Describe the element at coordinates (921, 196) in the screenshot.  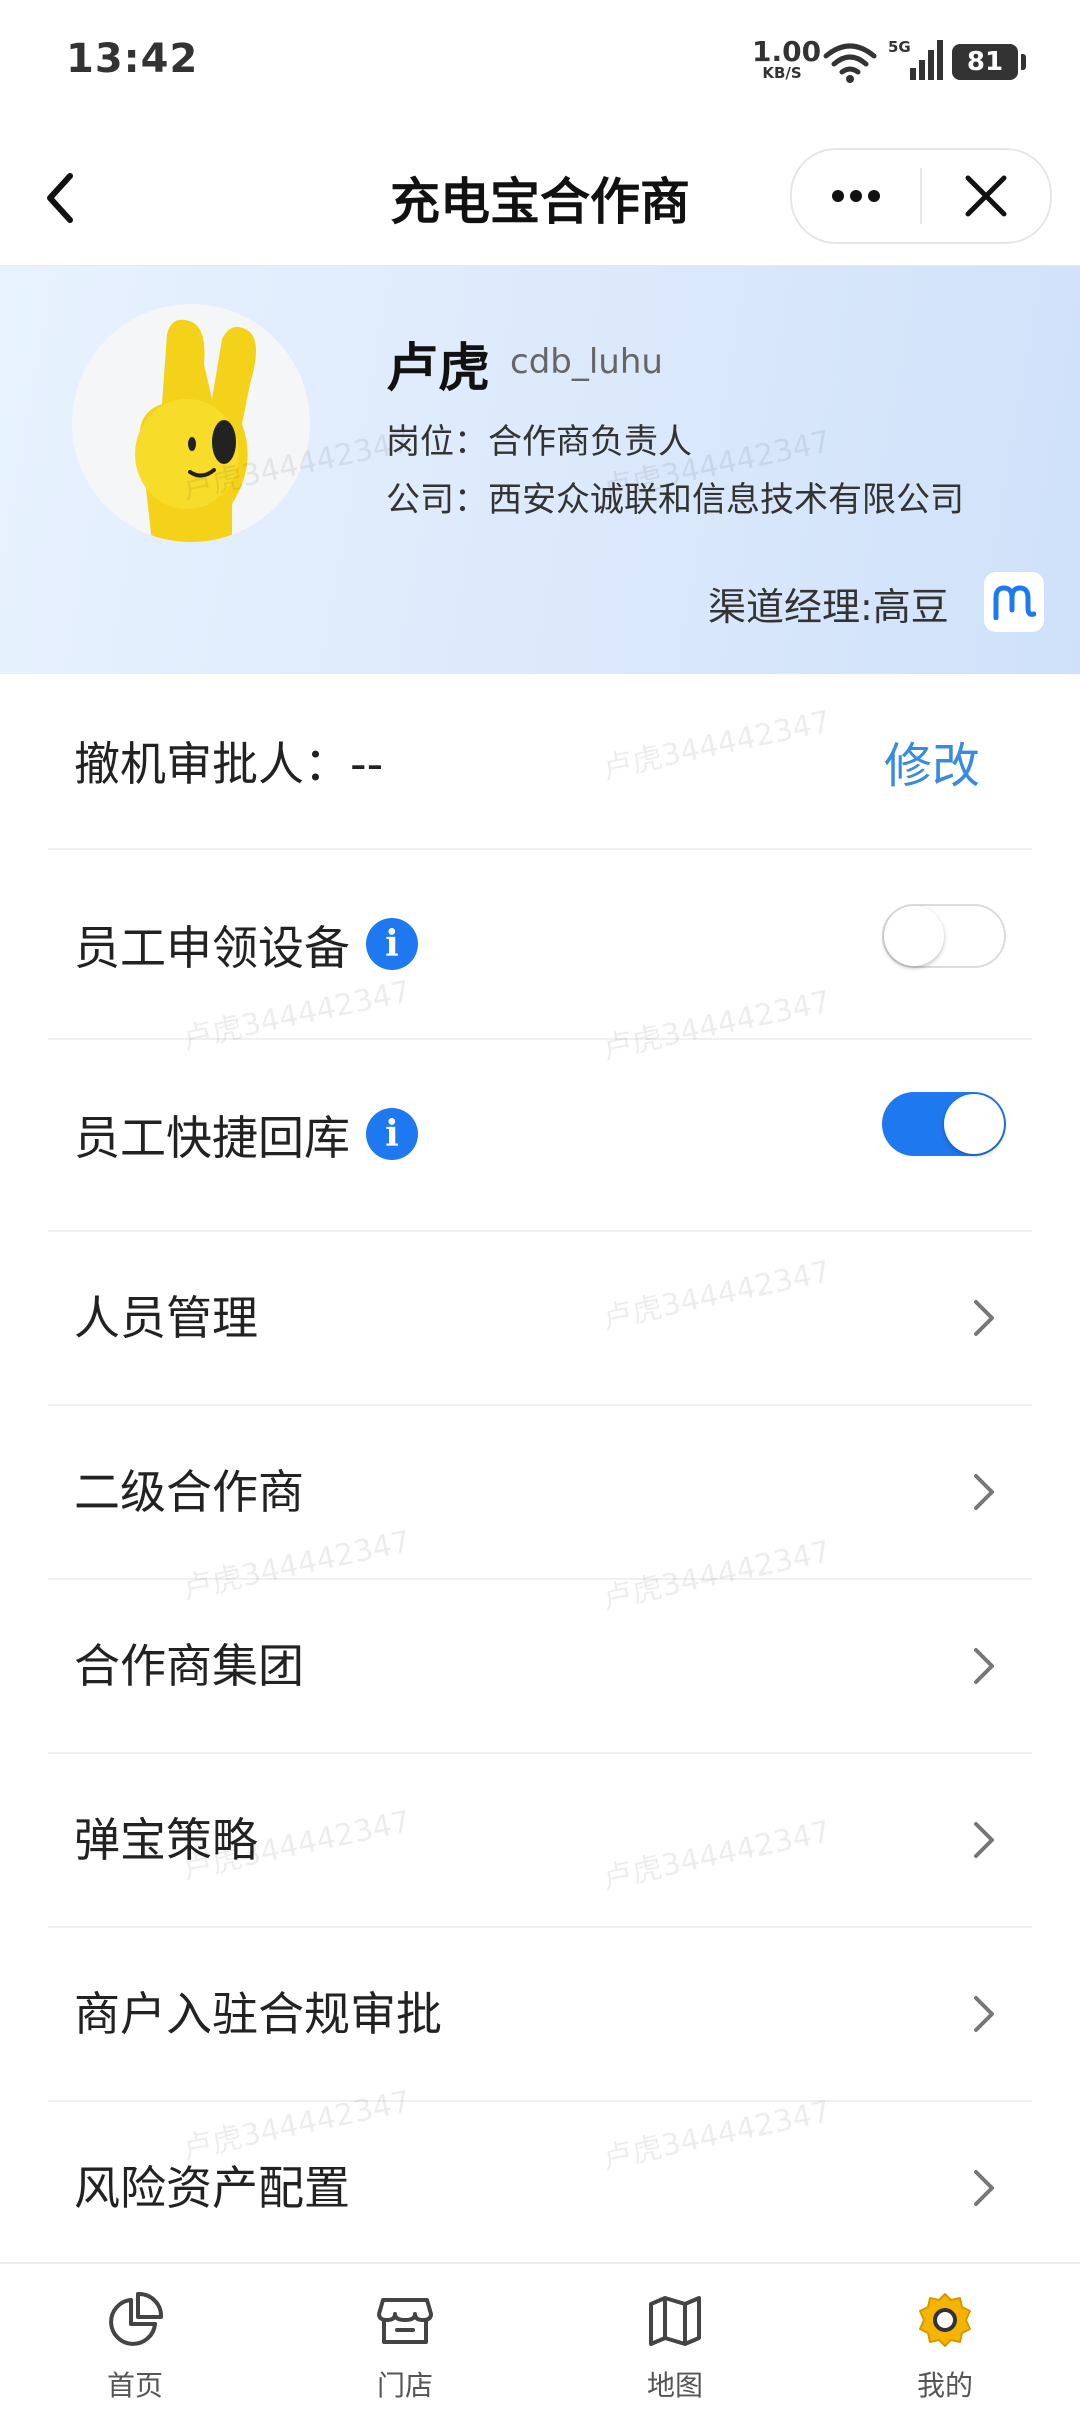
I see `capsule-menu` at that location.